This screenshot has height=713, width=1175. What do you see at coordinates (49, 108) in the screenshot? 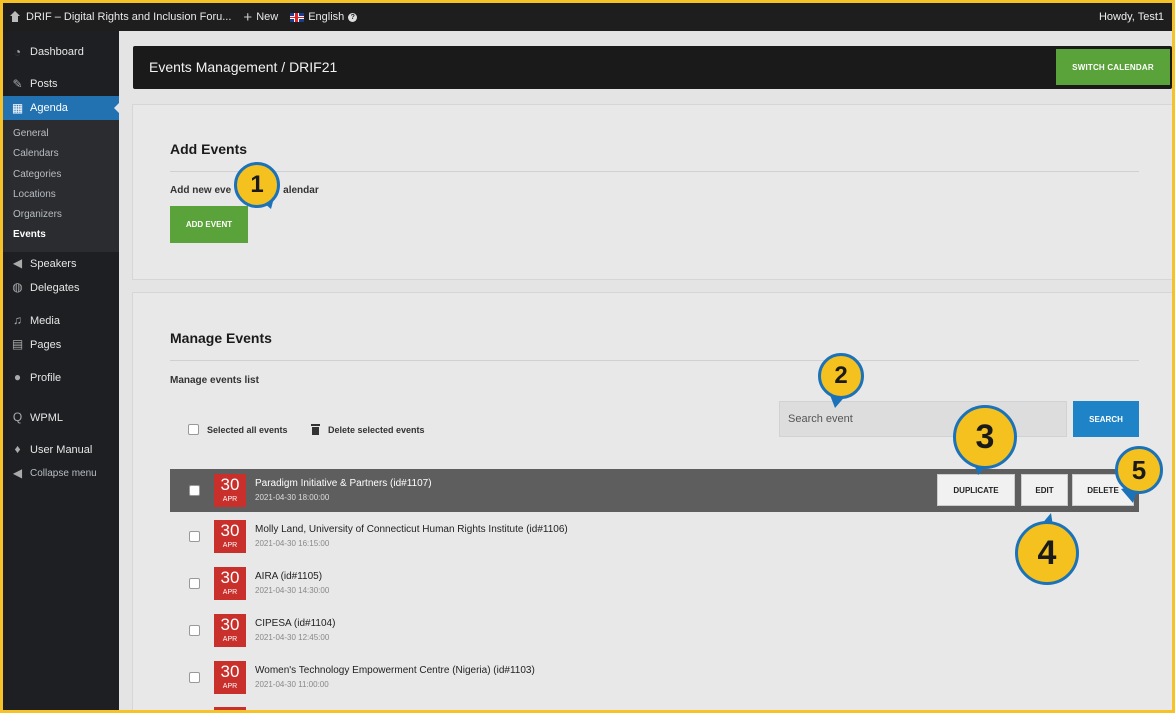
I see `sidebar-item-label: Agenda` at bounding box center [49, 108].